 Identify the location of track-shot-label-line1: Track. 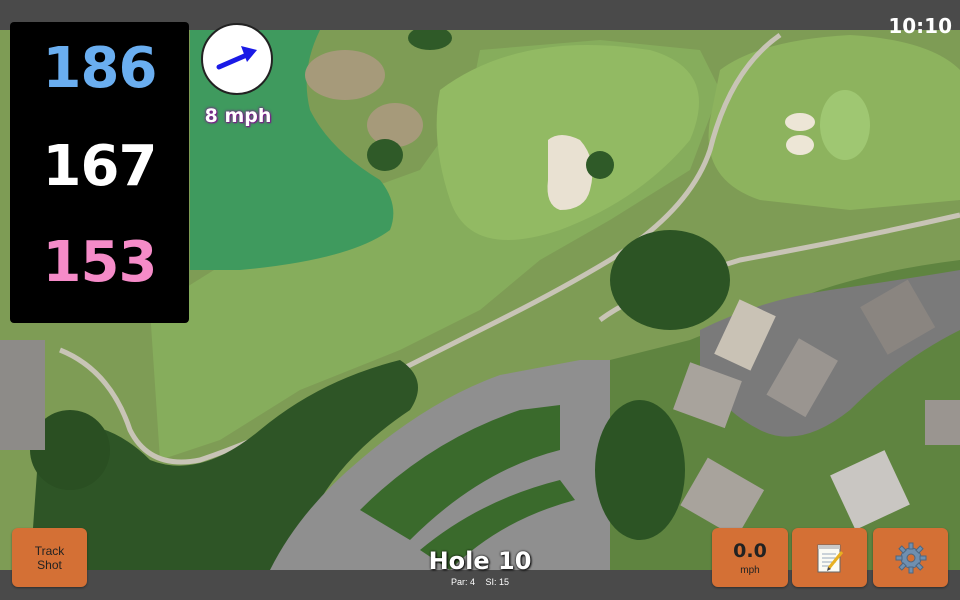
(49, 550).